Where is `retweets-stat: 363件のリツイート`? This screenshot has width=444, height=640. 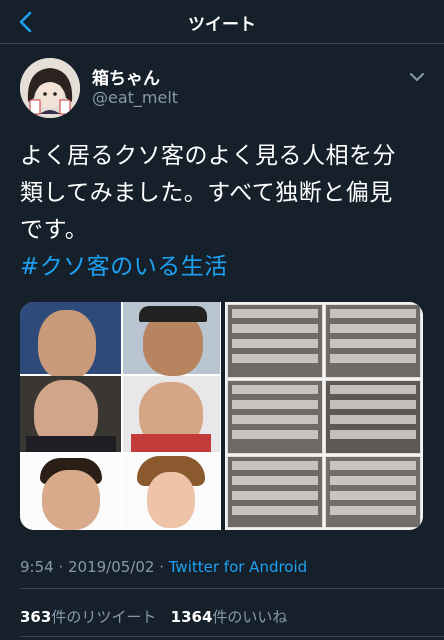 retweets-stat: 363件のリツイート is located at coordinates (88, 617).